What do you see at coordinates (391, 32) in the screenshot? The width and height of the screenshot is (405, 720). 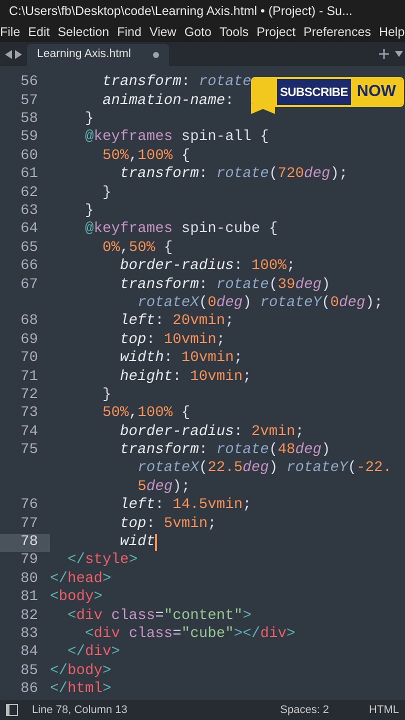 I see `menu-item: Help` at bounding box center [391, 32].